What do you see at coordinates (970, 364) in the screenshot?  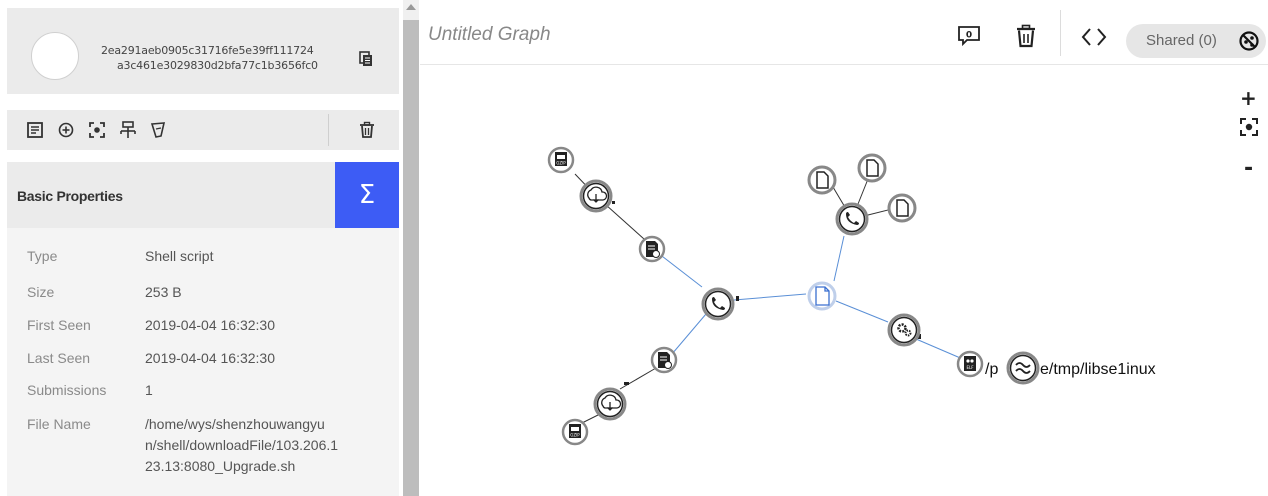 I see `elf-file-node: ELF` at bounding box center [970, 364].